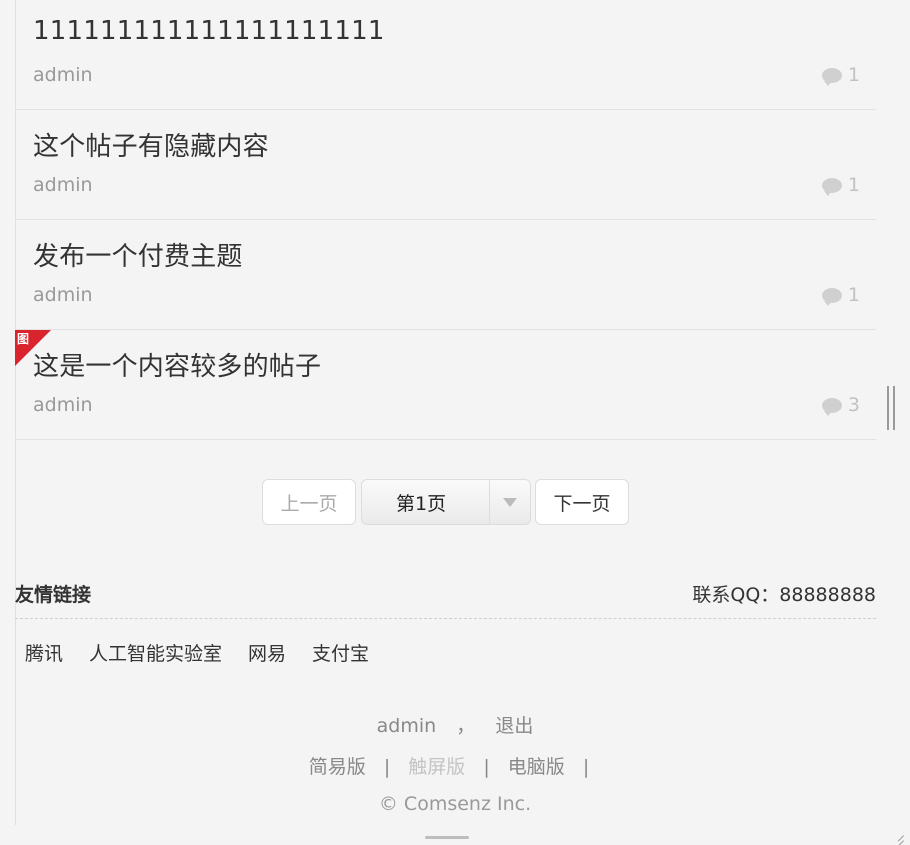 The image size is (910, 845). What do you see at coordinates (445, 385) in the screenshot?
I see `thread-item: 图 这是一个内容较多的帖子 admin 3` at bounding box center [445, 385].